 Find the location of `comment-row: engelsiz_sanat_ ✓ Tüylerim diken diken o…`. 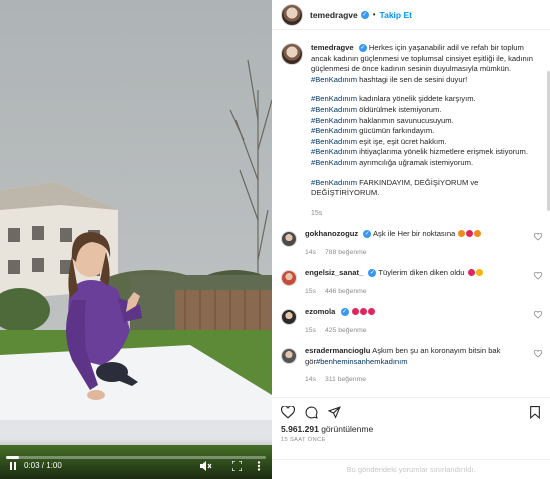

comment-row: engelsiz_sanat_ ✓ Tüylerim diken diken o… is located at coordinates (411, 277).